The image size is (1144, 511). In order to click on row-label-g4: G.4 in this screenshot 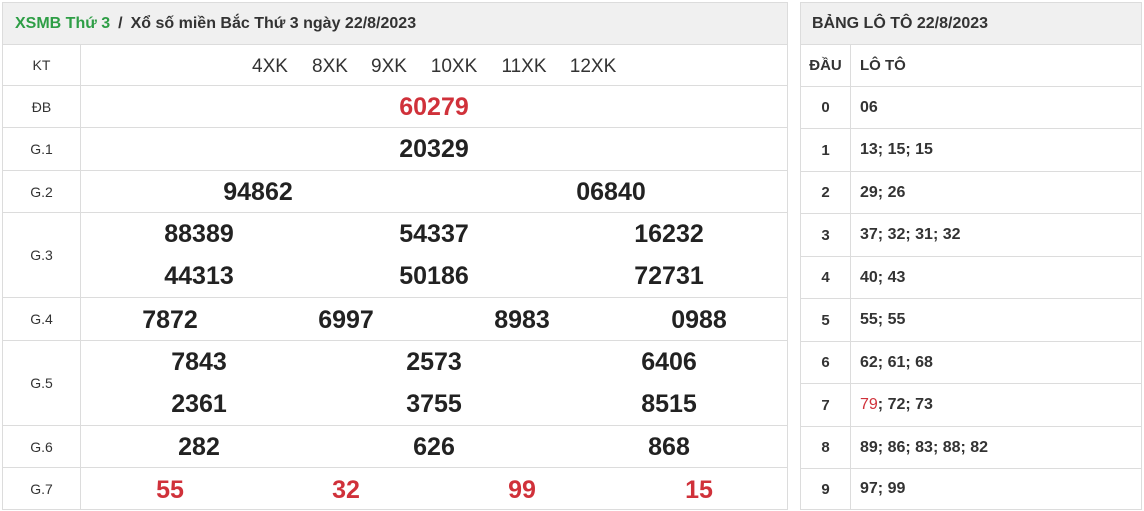, I will do `click(42, 319)`.